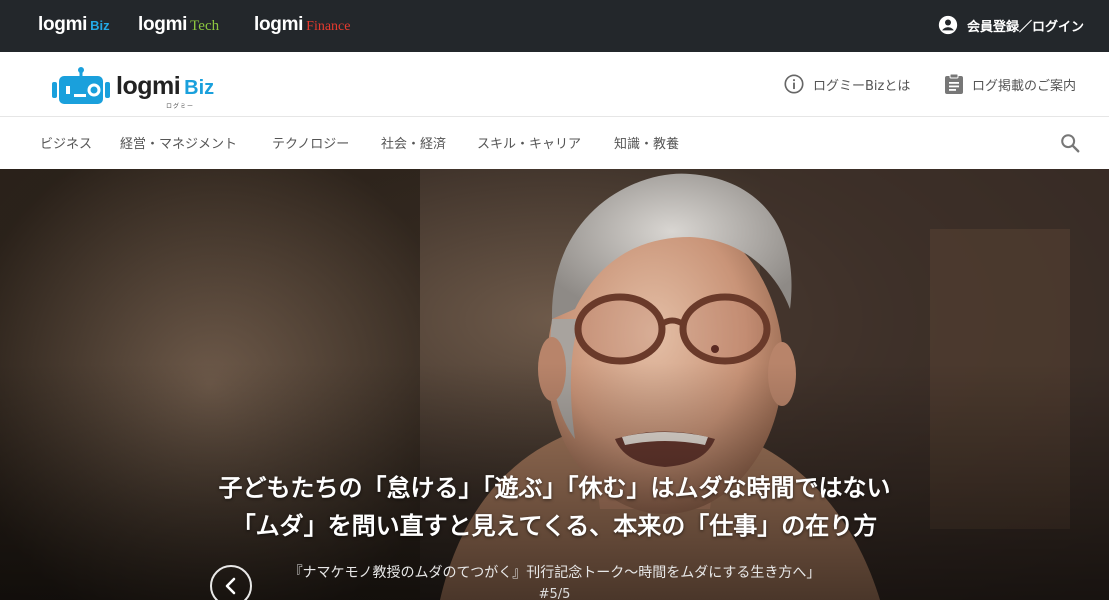  What do you see at coordinates (862, 86) in the screenshot?
I see `about-link-label: ログミーBizとは` at bounding box center [862, 86].